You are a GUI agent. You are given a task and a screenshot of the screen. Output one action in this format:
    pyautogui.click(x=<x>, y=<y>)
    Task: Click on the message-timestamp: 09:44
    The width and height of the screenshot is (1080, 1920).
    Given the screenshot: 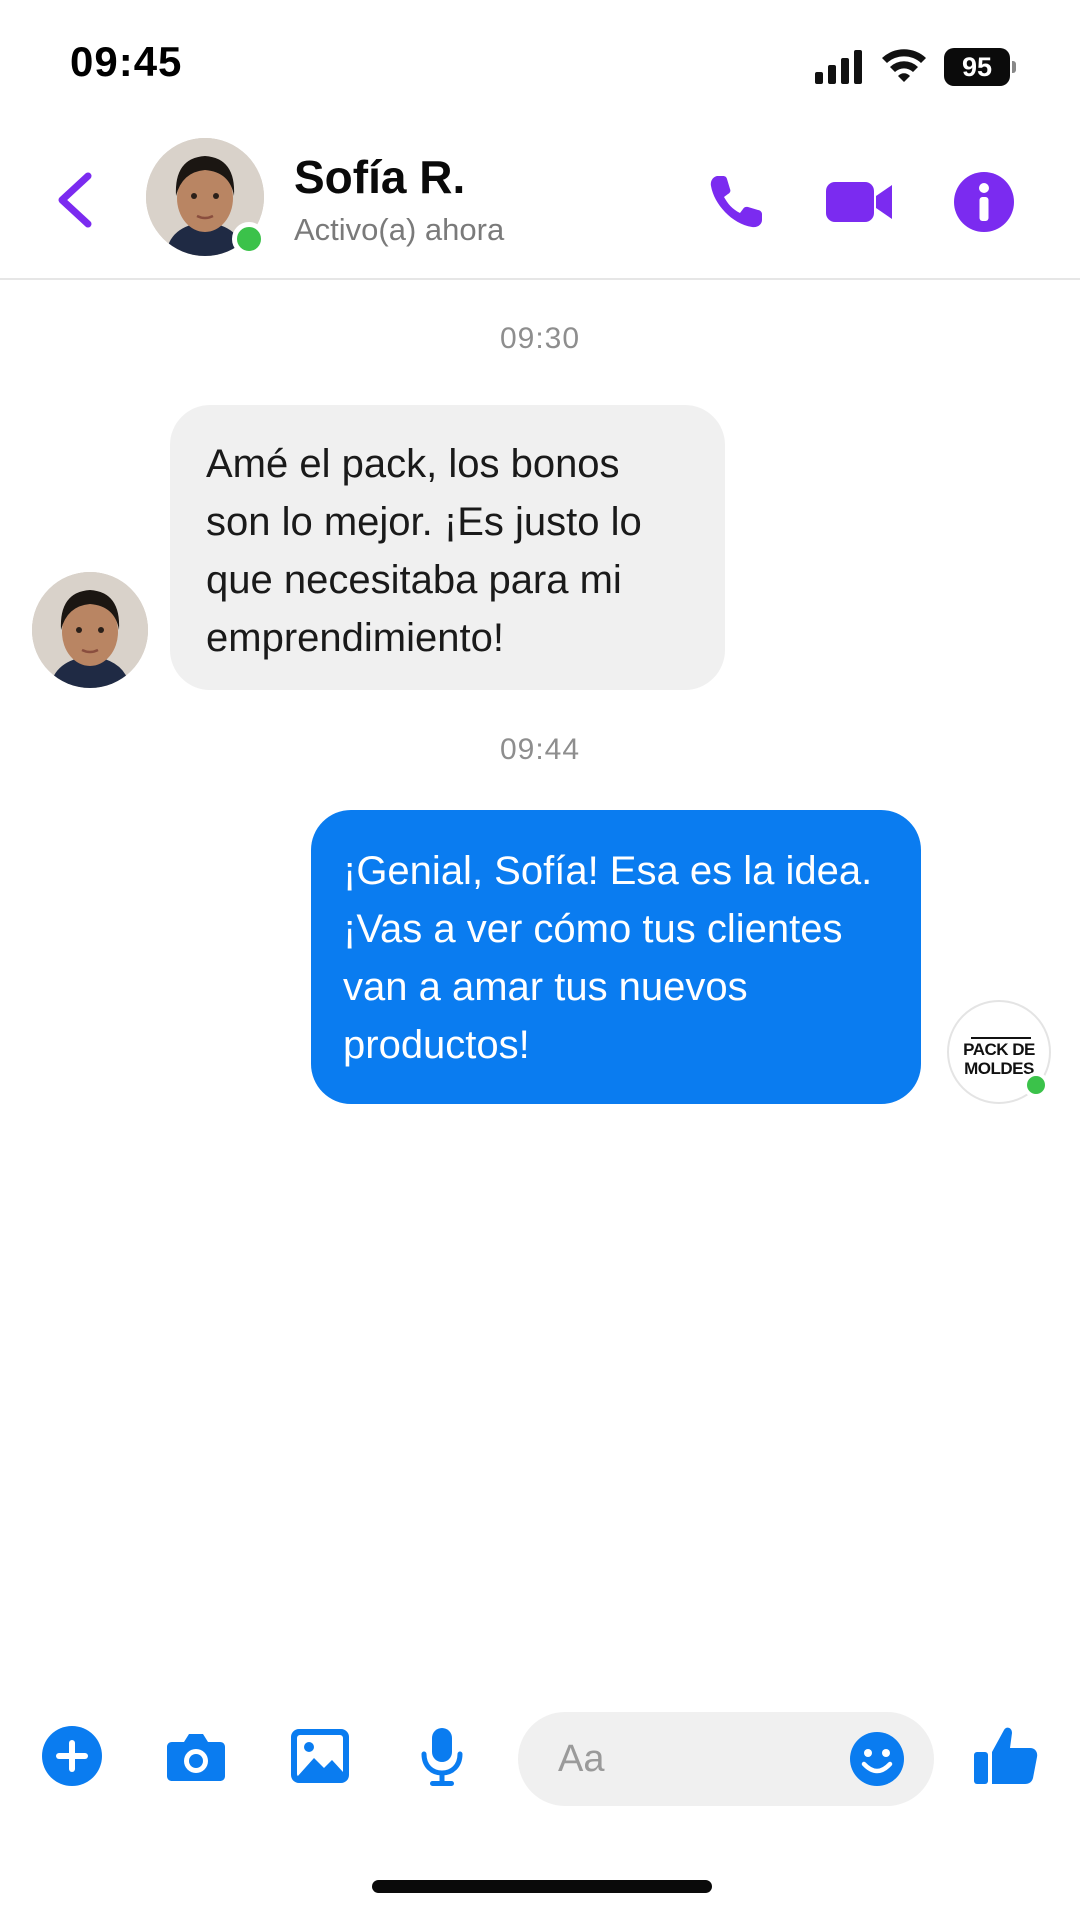 What is the action you would take?
    pyautogui.click(x=540, y=749)
    